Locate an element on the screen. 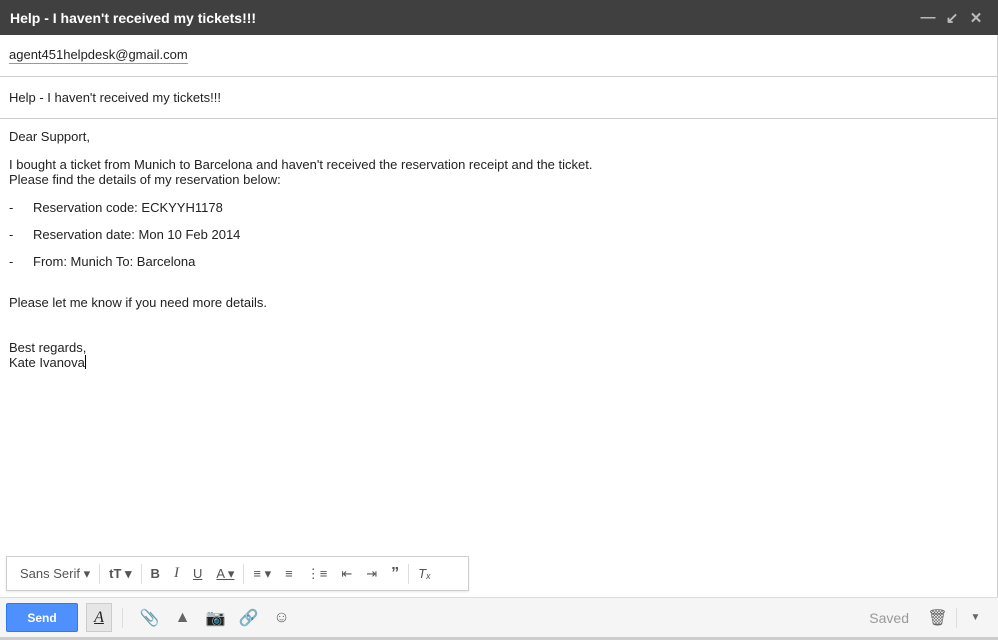 The height and width of the screenshot is (640, 998). italic-icon: I is located at coordinates (176, 573).